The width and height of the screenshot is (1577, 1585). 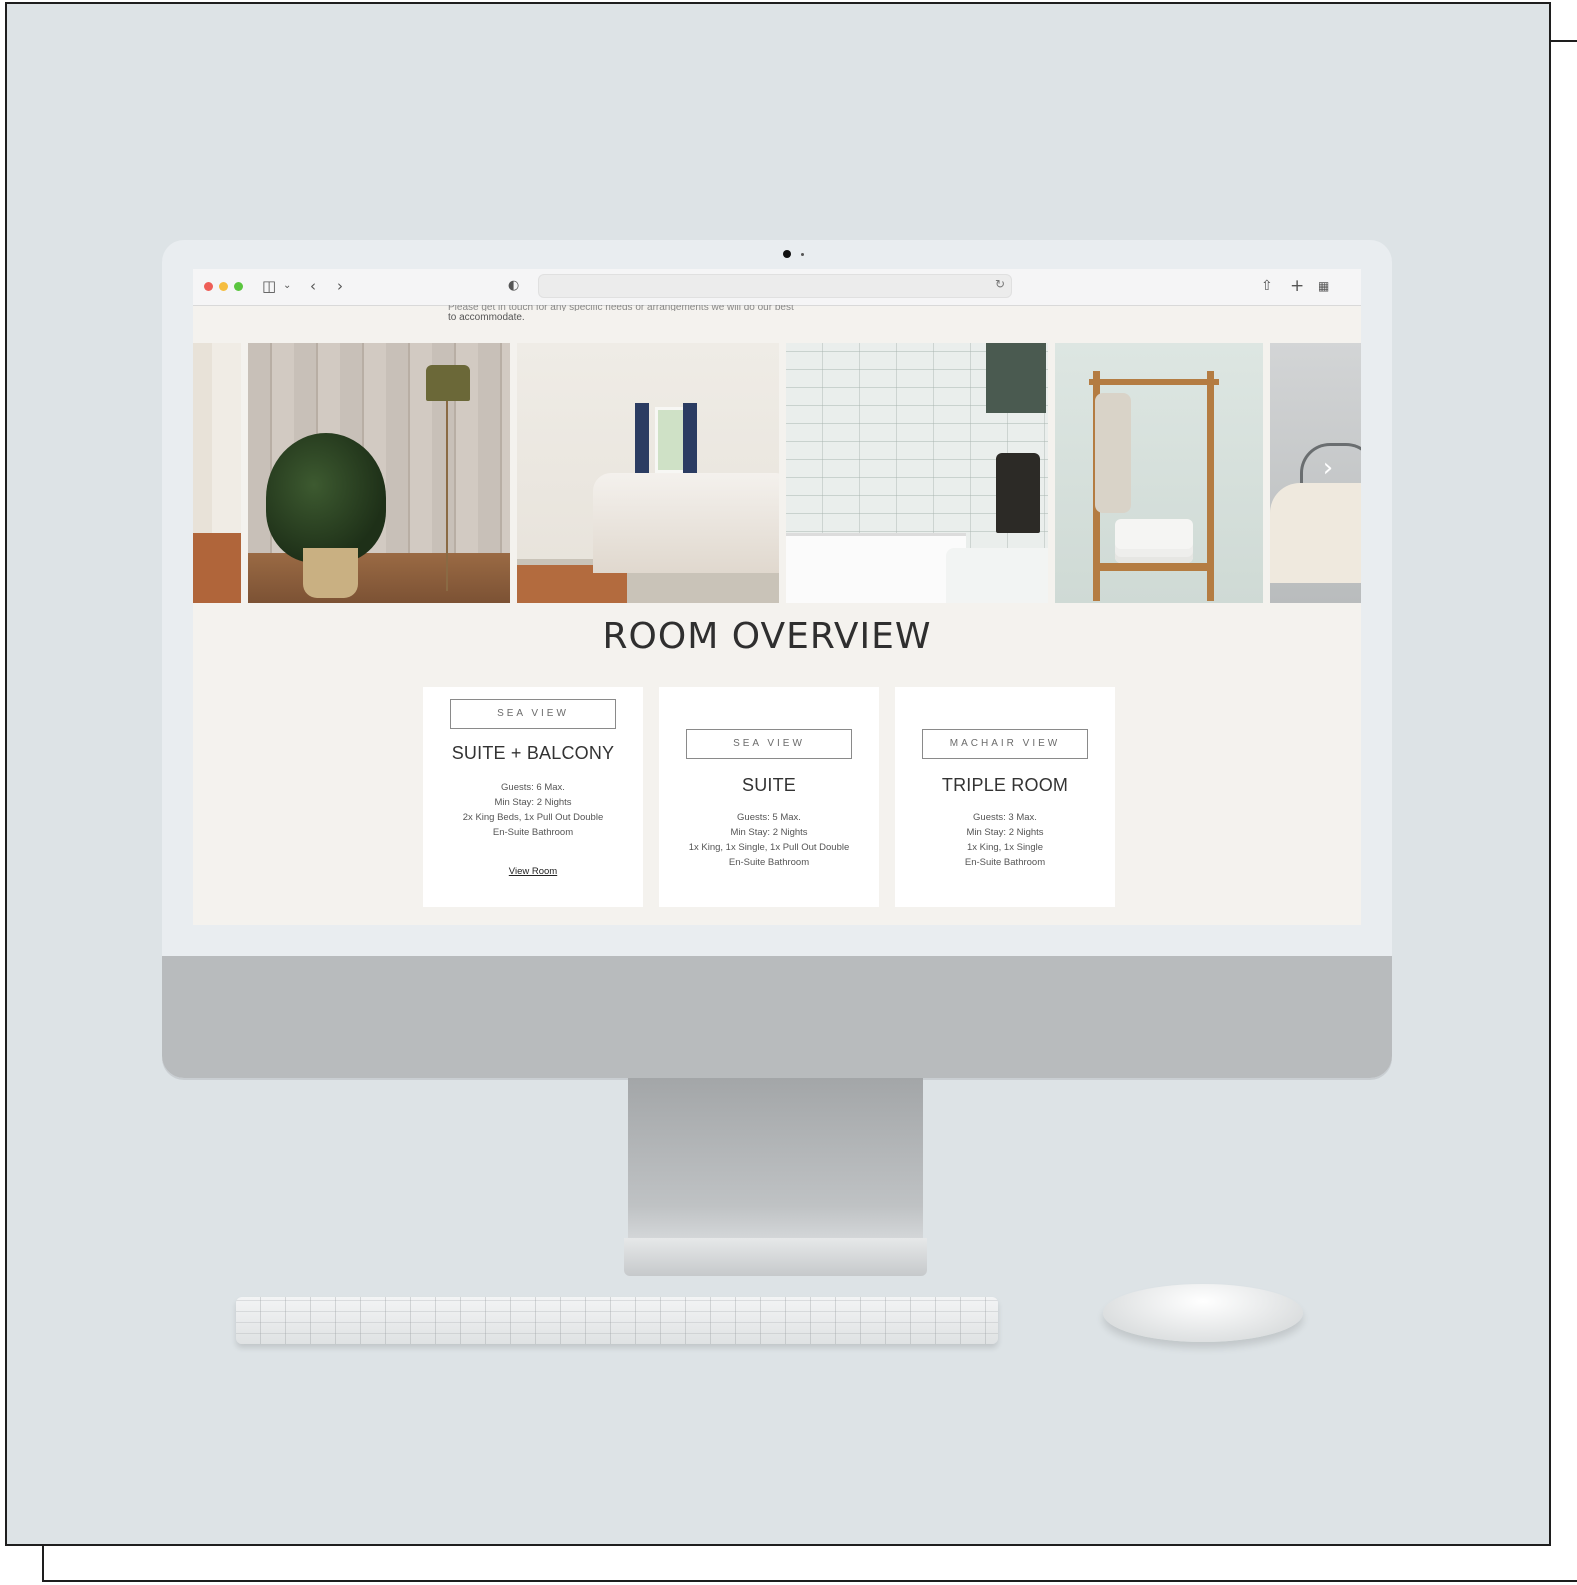 I want to click on soap-bottle-shape, so click(x=1018, y=493).